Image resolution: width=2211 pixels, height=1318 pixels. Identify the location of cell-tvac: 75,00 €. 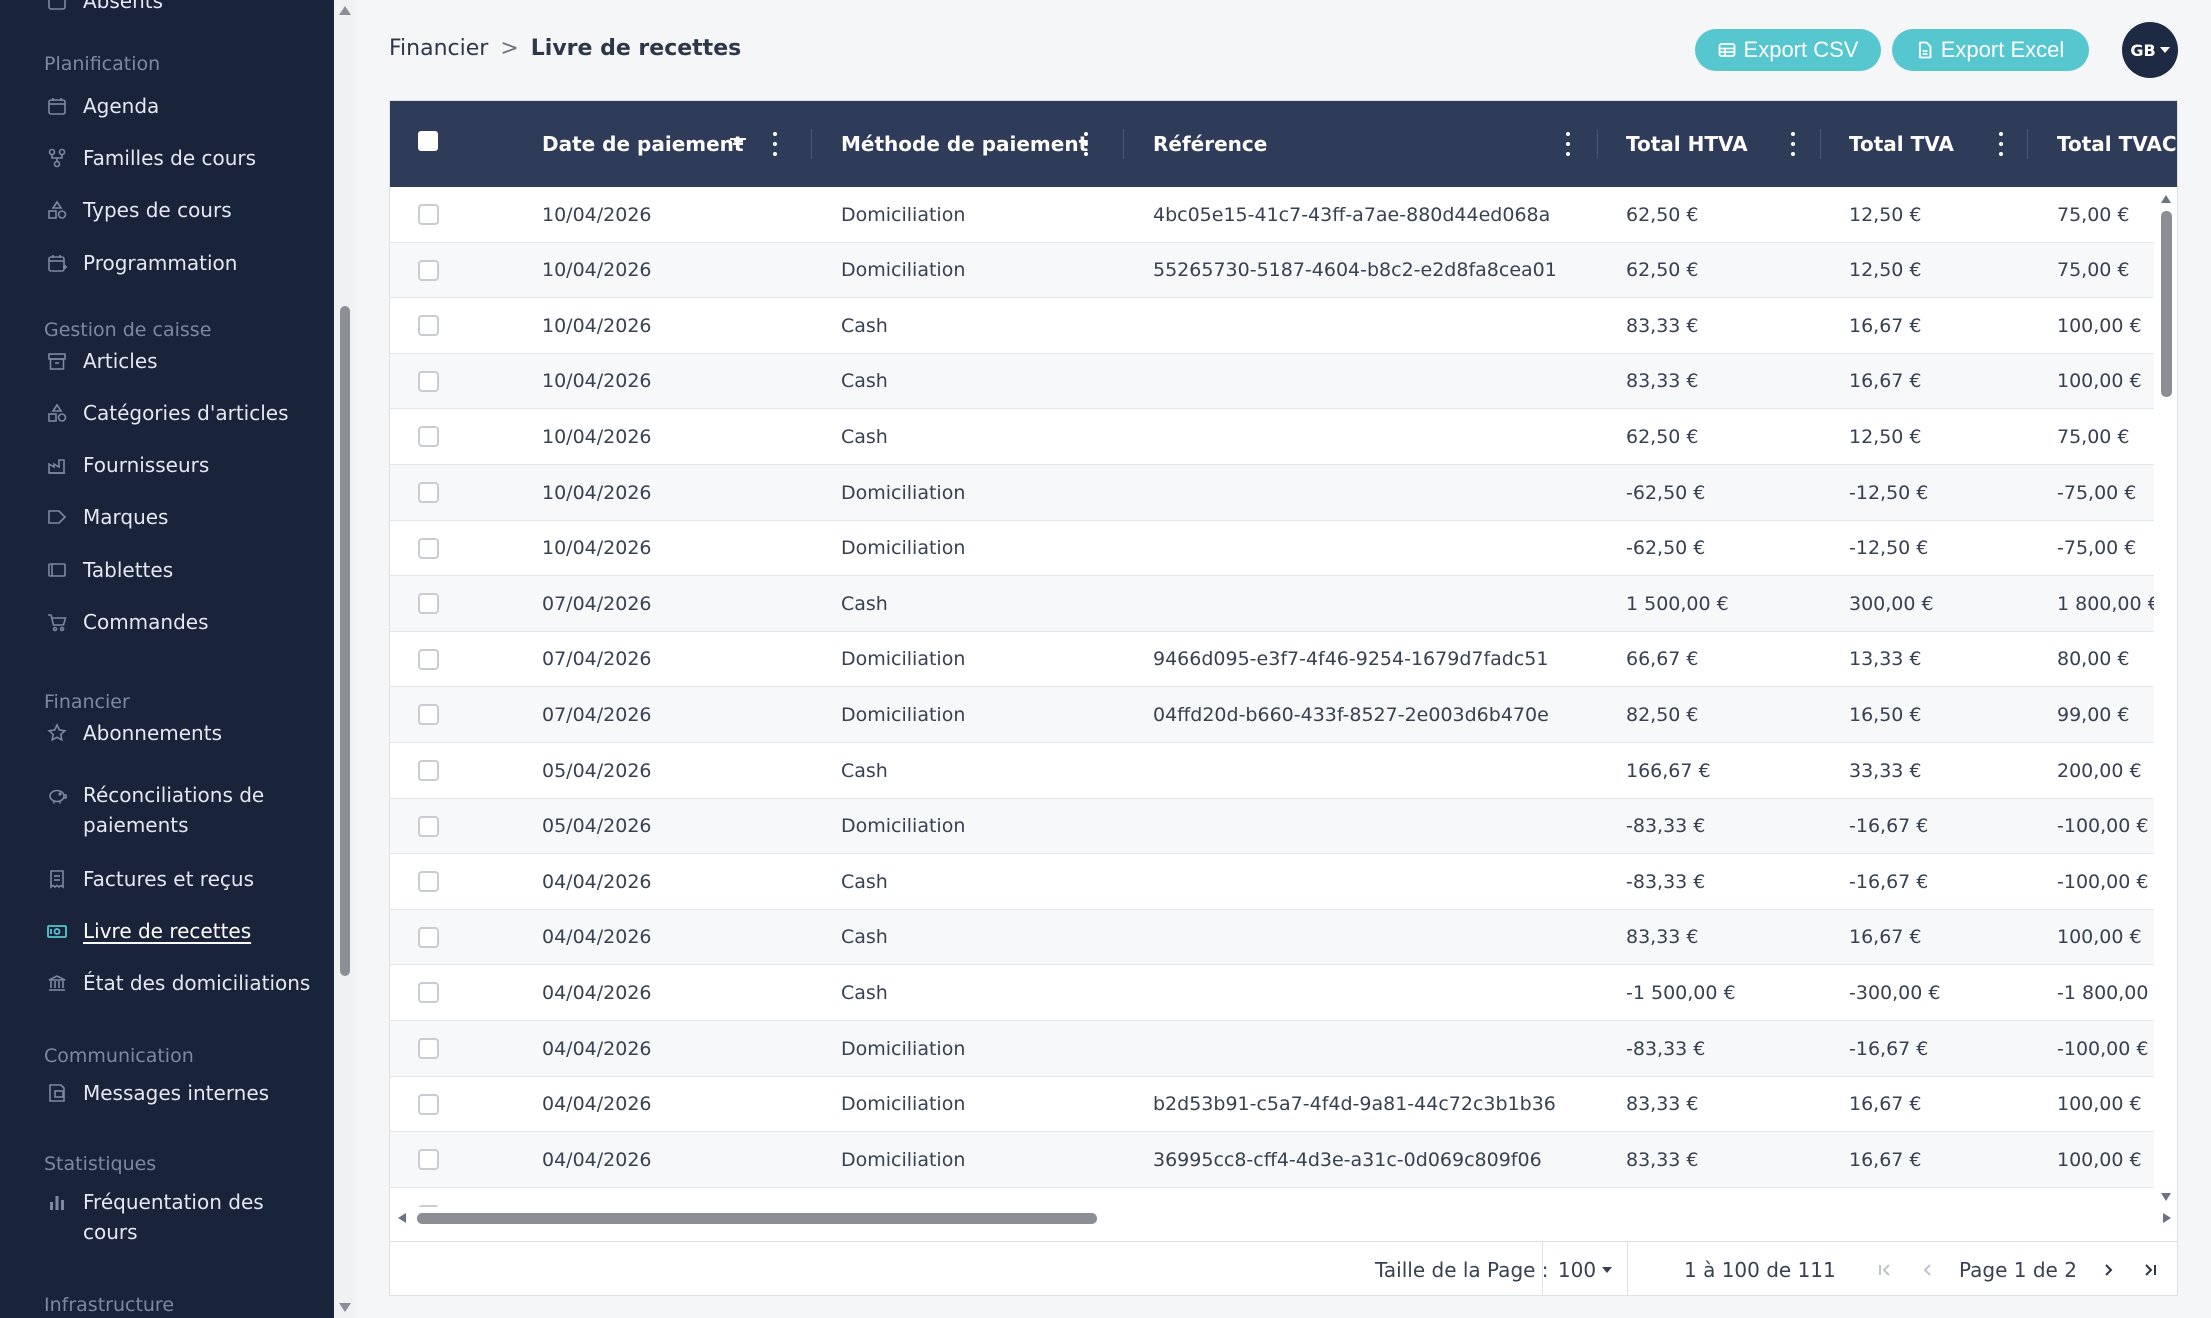
(2093, 214).